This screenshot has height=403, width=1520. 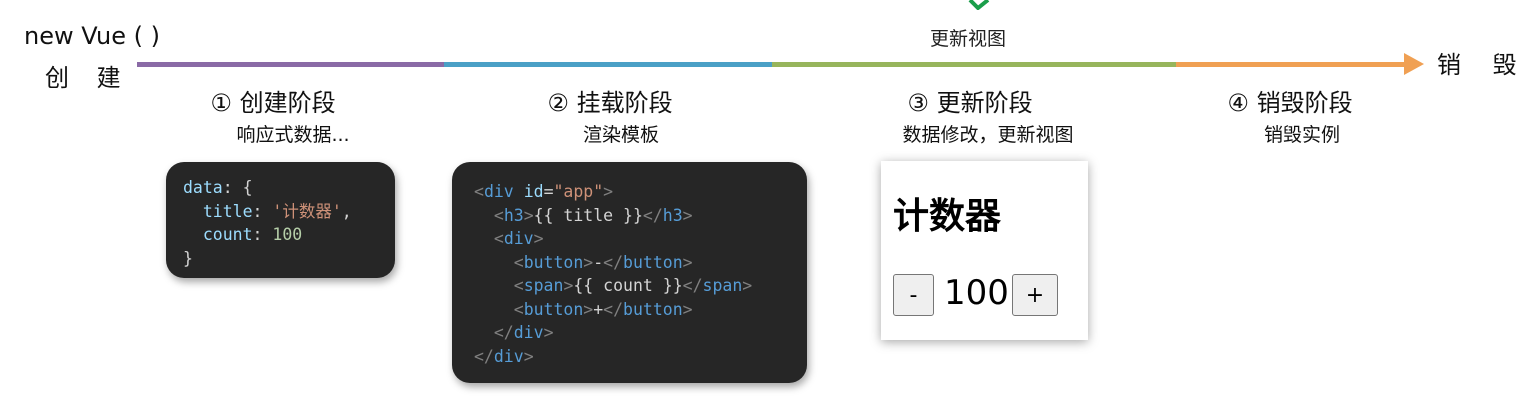 I want to click on timeline-update-label: 更新视图, so click(x=968, y=39).